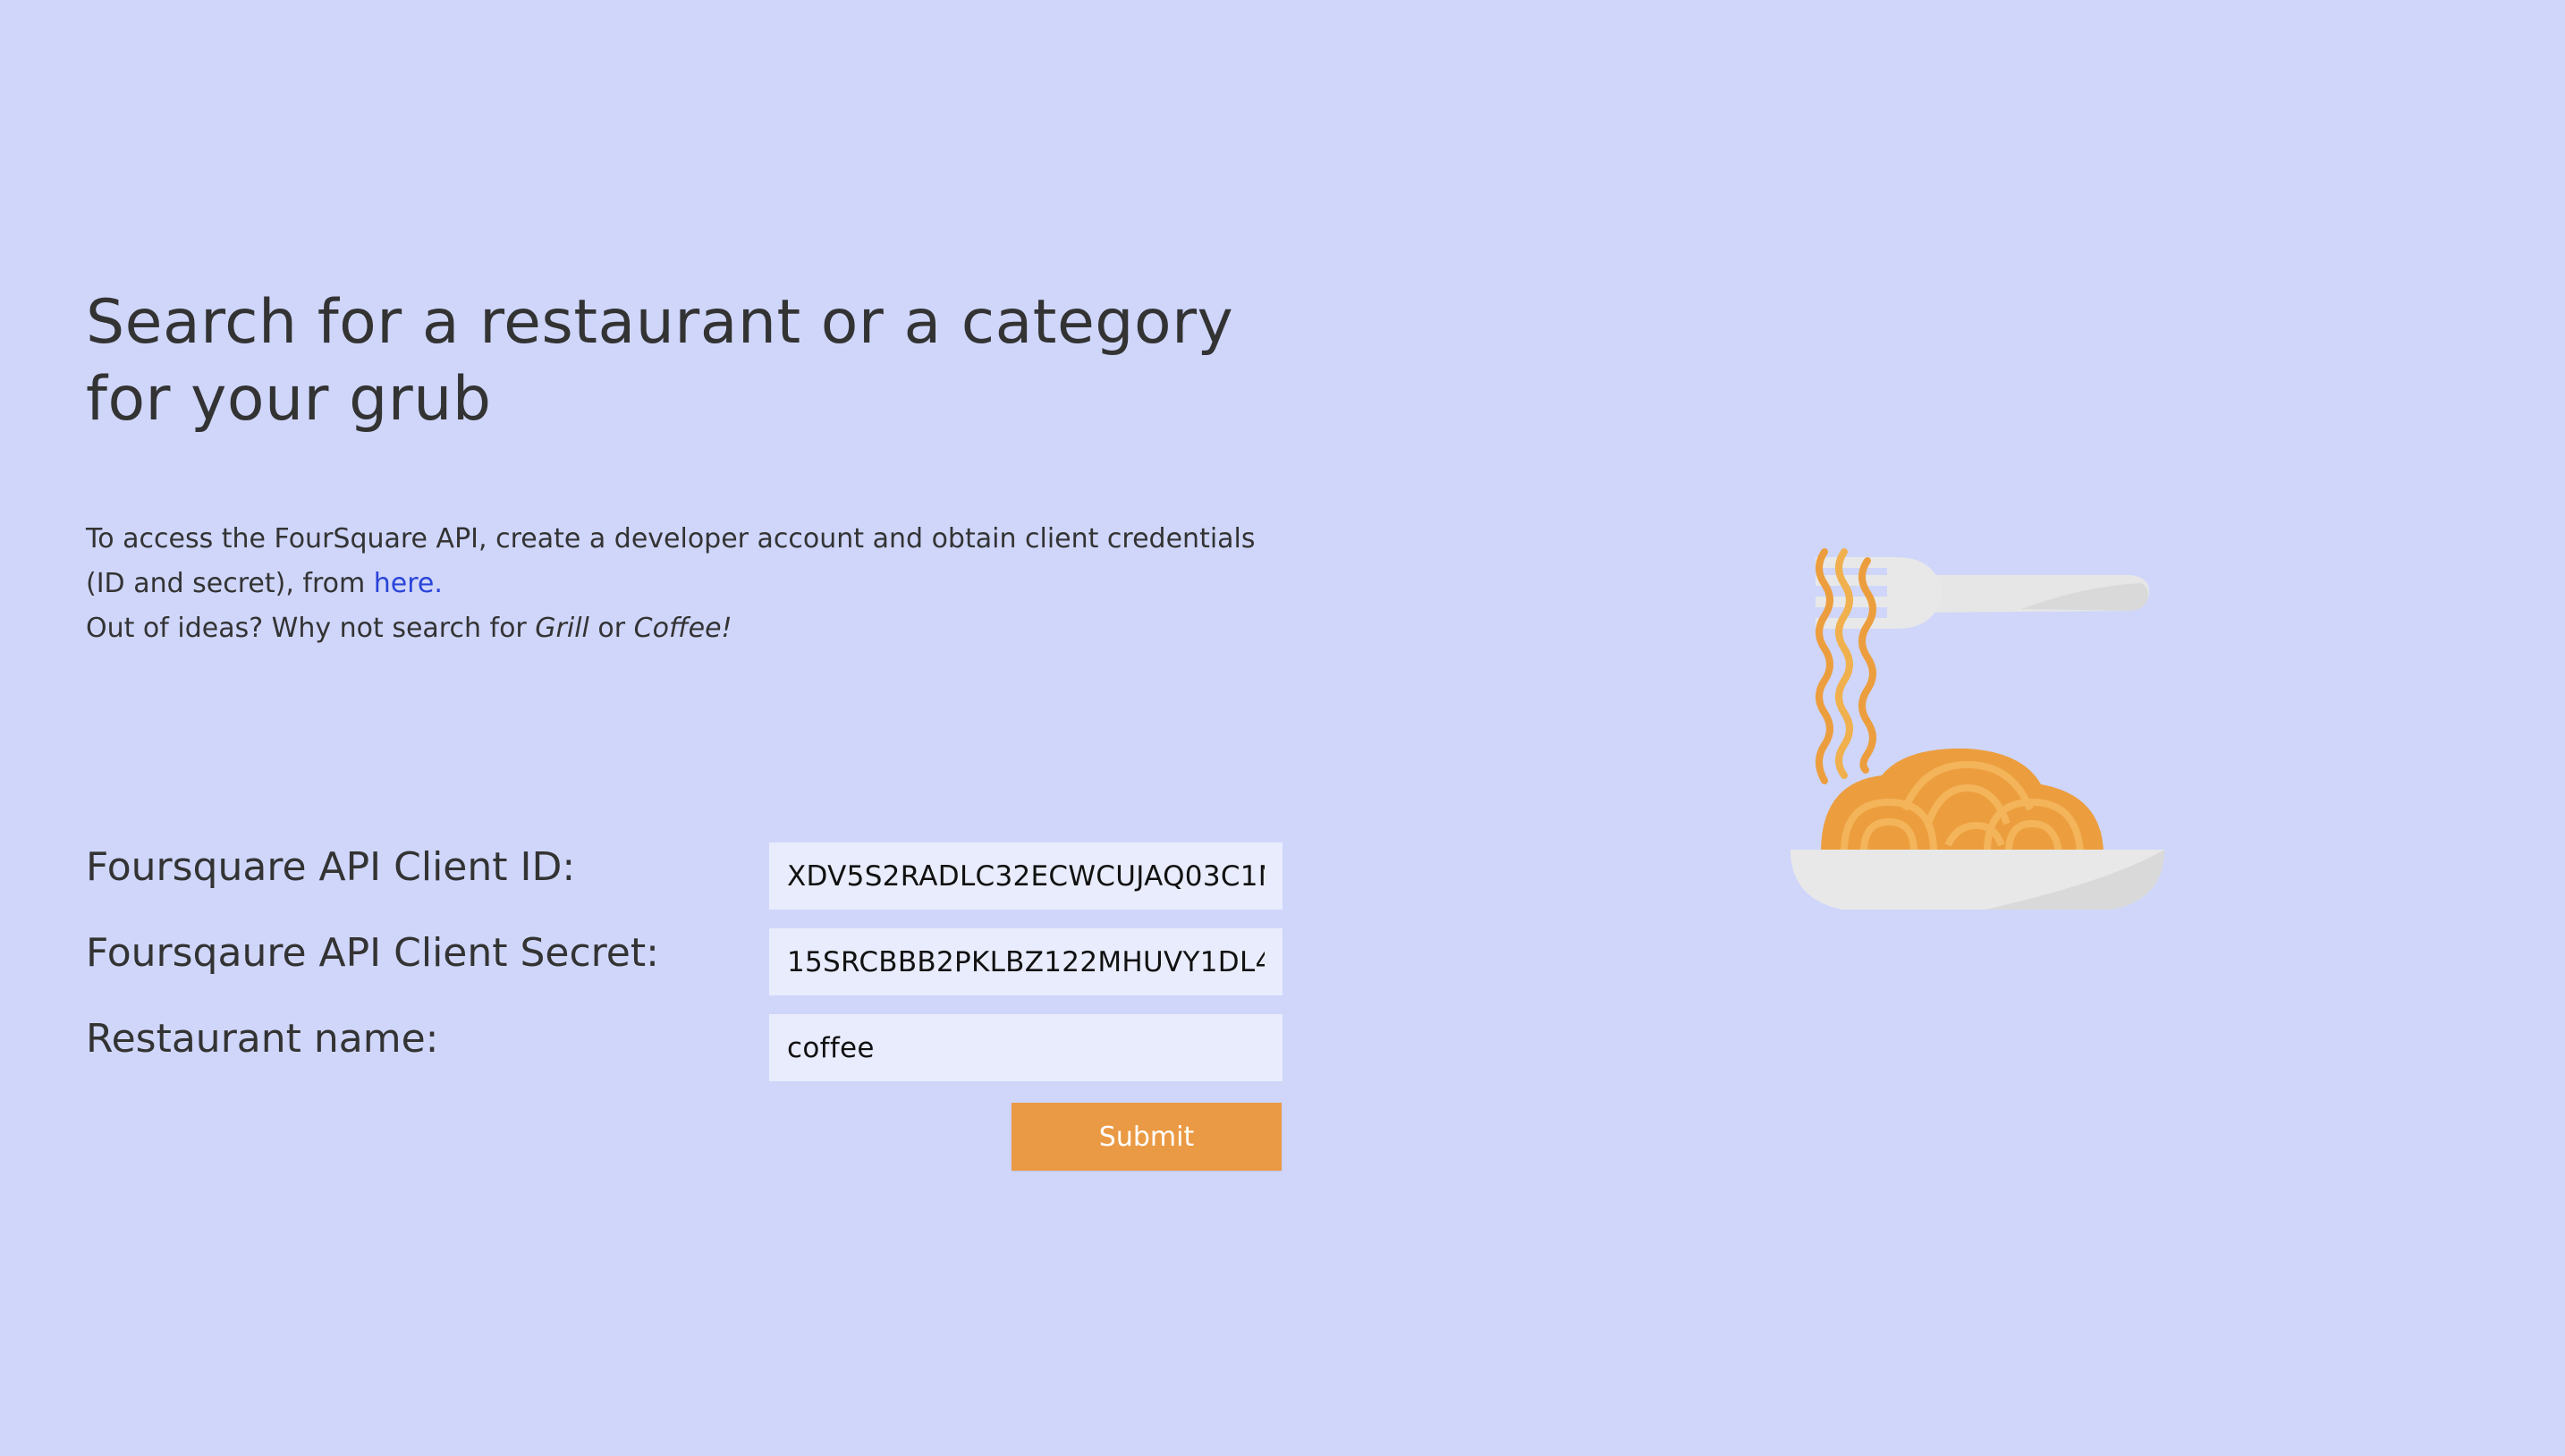 The width and height of the screenshot is (2565, 1456). Describe the element at coordinates (1025, 961) in the screenshot. I see `client-secret-input` at that location.